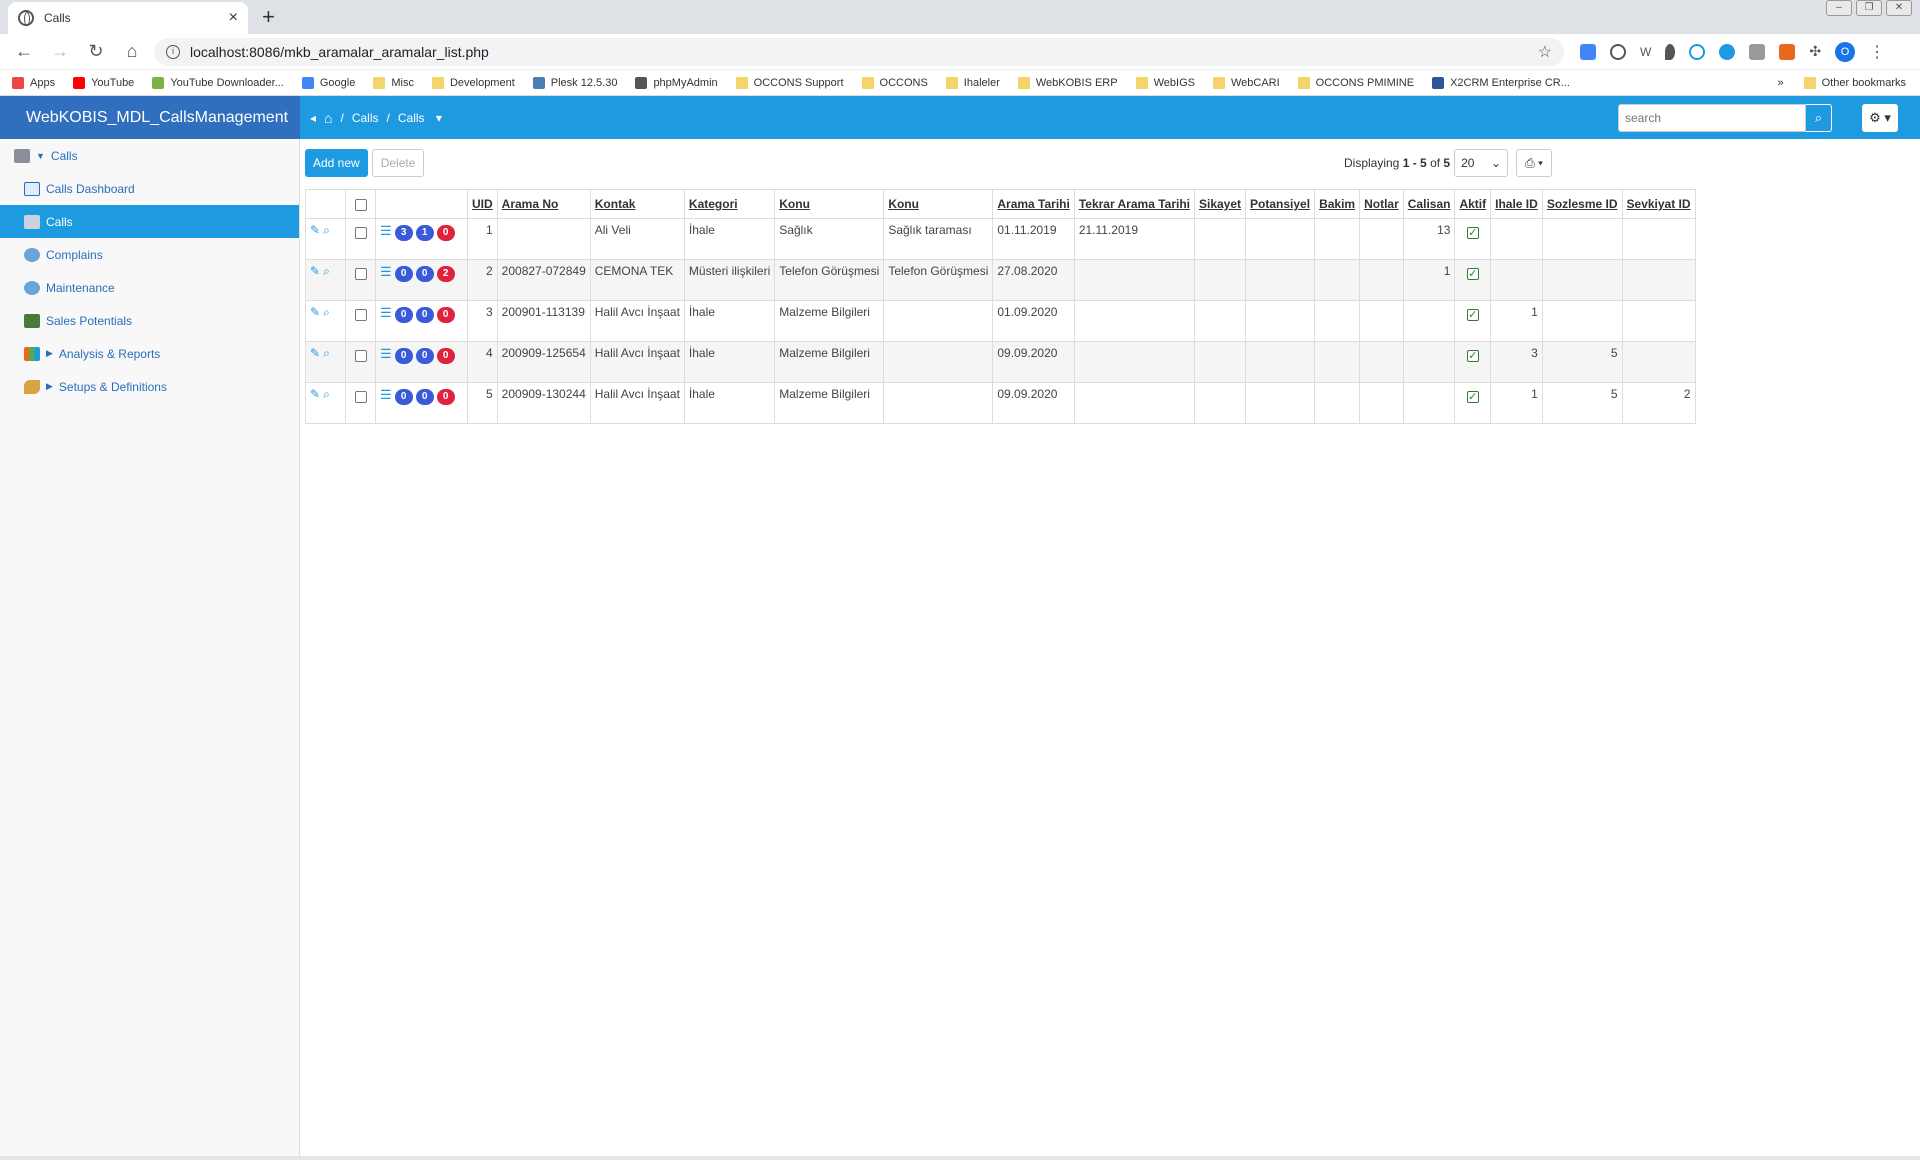  What do you see at coordinates (829, 204) in the screenshot?
I see `column-header-konu: Konu` at bounding box center [829, 204].